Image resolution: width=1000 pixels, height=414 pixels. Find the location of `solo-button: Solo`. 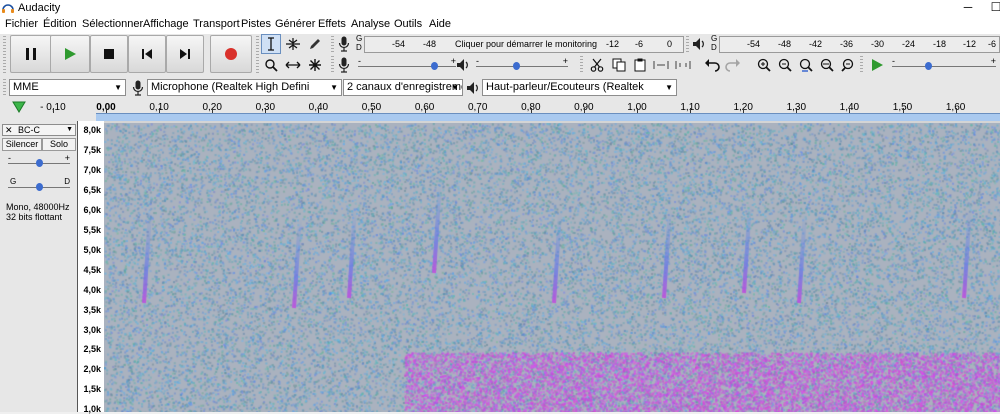

solo-button: Solo is located at coordinates (59, 144).